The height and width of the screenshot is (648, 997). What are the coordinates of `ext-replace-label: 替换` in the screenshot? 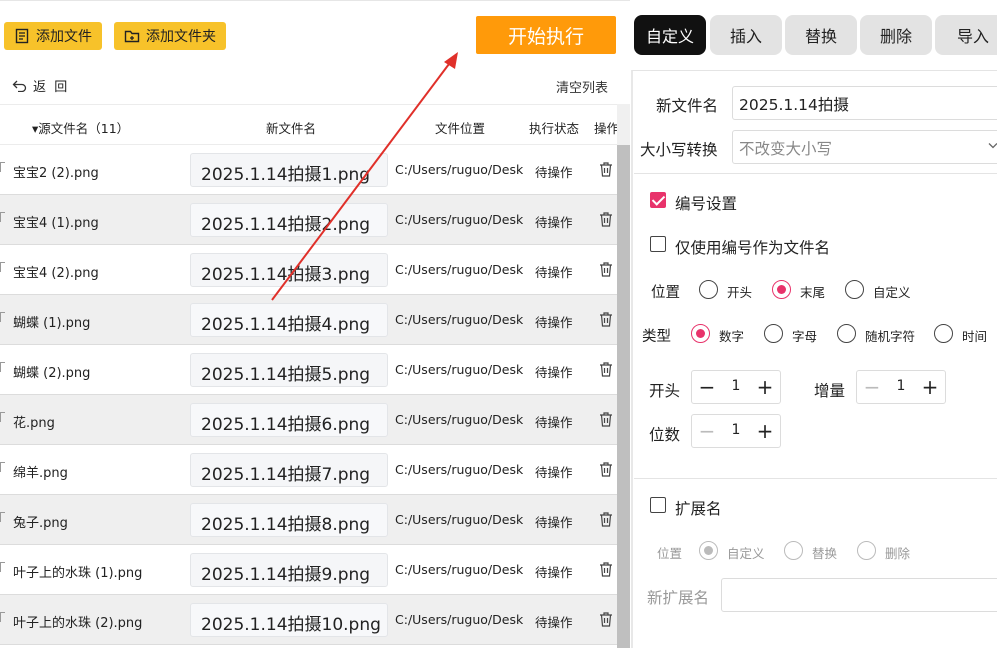 It's located at (825, 553).